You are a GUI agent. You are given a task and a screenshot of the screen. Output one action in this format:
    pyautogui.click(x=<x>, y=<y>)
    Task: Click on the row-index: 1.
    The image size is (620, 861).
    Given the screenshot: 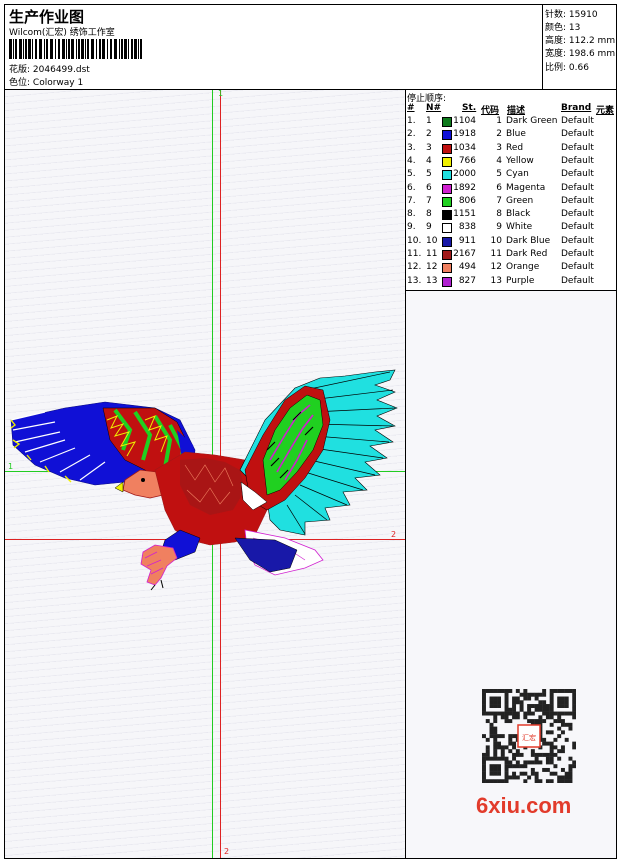 What is the action you would take?
    pyautogui.click(x=411, y=121)
    